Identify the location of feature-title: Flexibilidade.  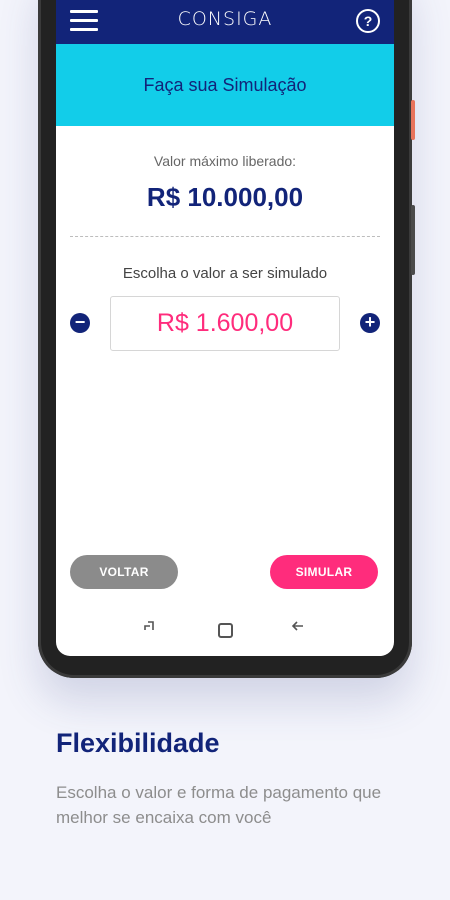
(138, 743).